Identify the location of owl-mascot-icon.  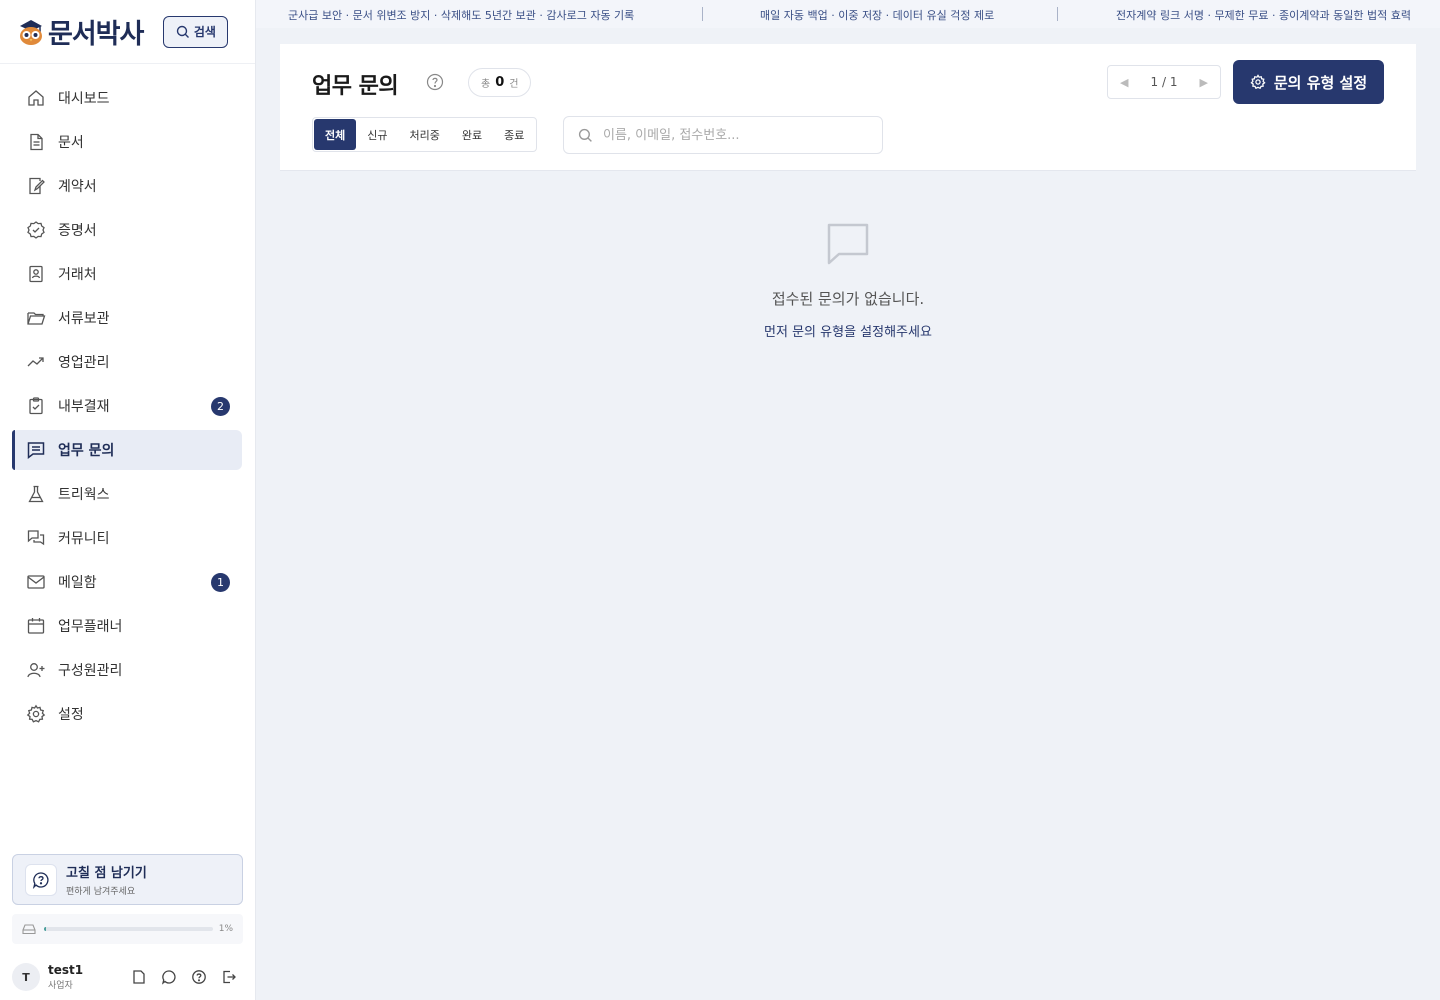
(31, 32).